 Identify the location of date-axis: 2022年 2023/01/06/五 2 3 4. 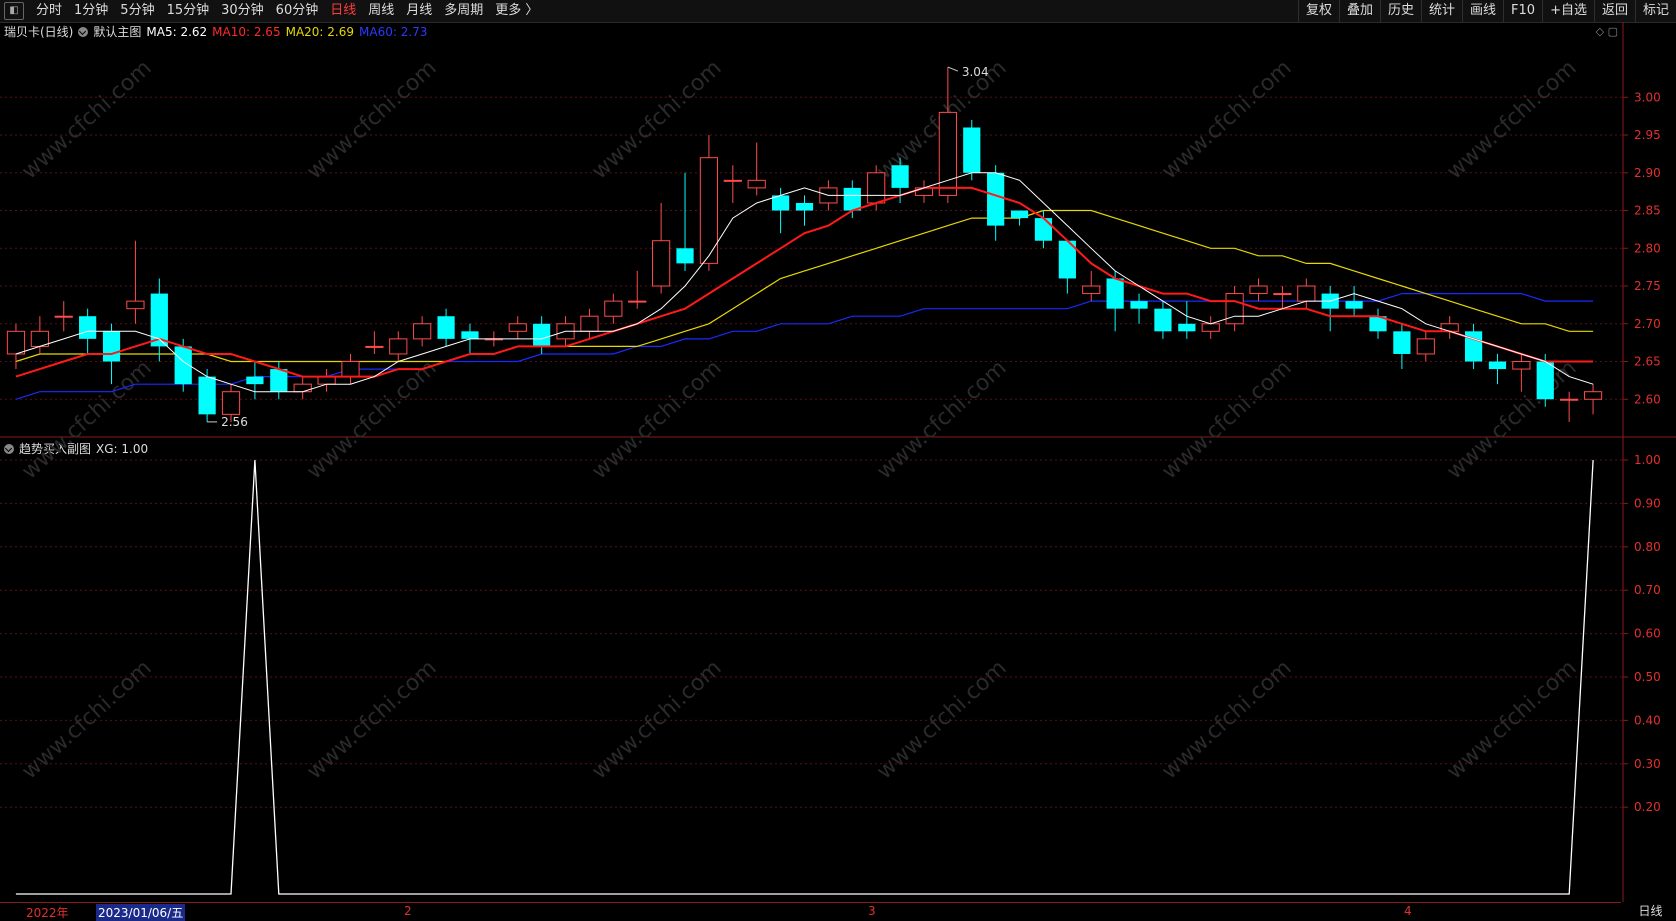
(810, 911).